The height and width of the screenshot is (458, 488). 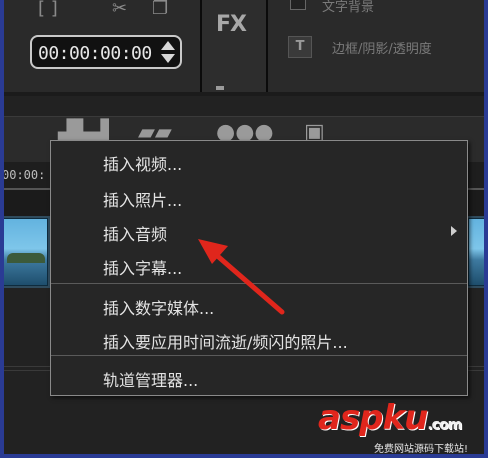 What do you see at coordinates (220, 88) in the screenshot?
I see `fx-indicator` at bounding box center [220, 88].